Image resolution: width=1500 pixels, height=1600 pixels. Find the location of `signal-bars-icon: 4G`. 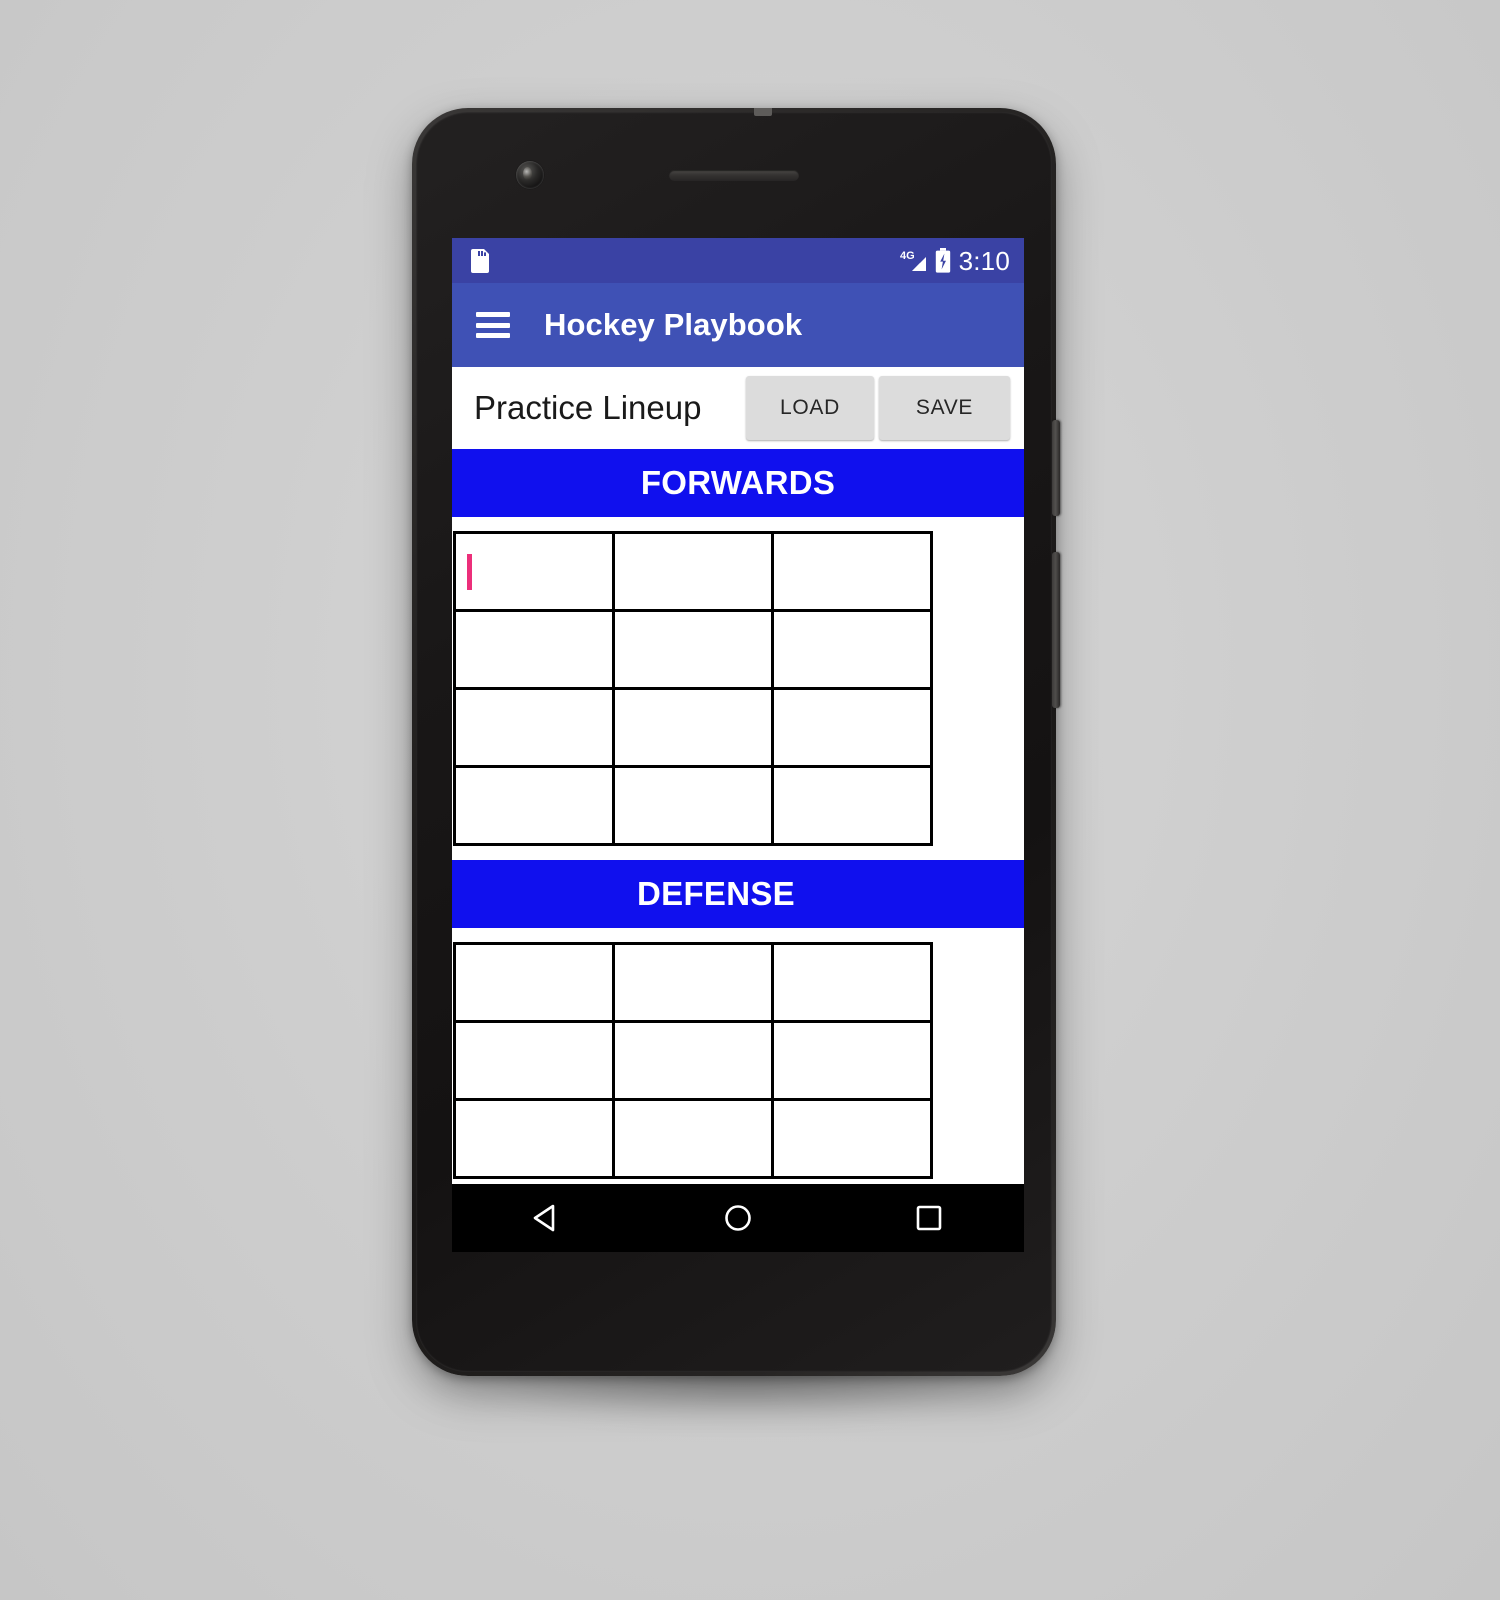

signal-bars-icon: 4G is located at coordinates (914, 261).